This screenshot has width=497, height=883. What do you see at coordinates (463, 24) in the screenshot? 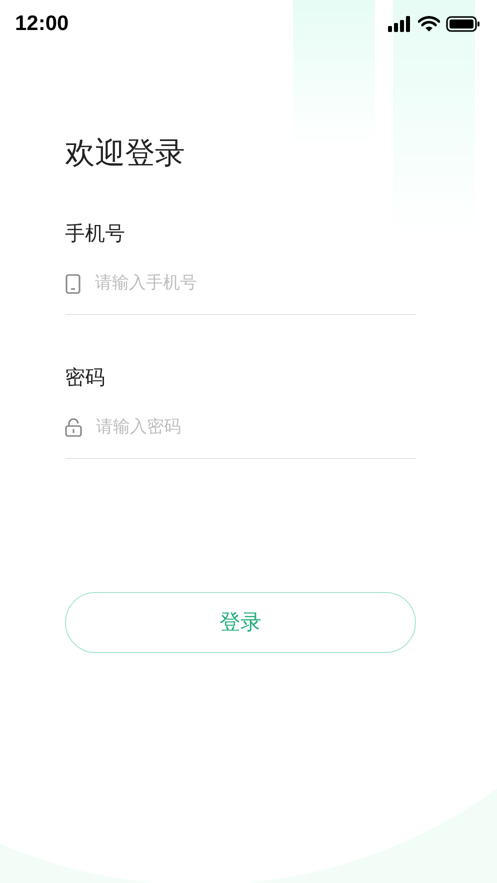
I see `battery-icon` at bounding box center [463, 24].